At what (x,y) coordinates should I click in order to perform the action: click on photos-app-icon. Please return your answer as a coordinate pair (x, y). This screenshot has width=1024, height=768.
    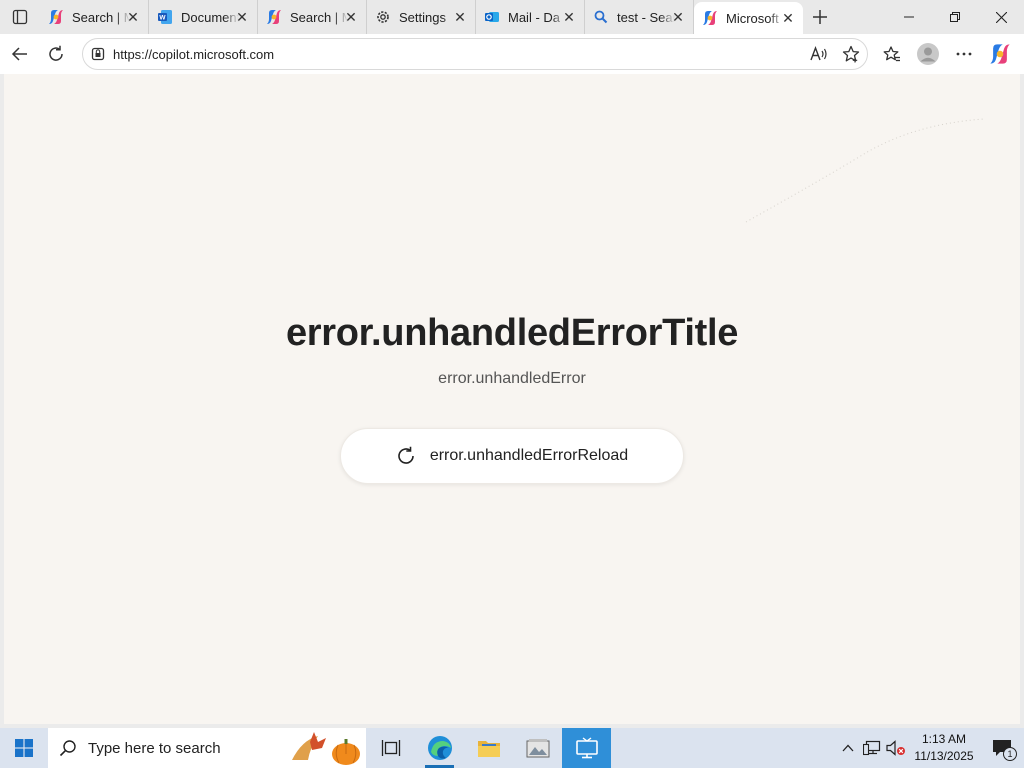
    Looking at the image, I should click on (537, 748).